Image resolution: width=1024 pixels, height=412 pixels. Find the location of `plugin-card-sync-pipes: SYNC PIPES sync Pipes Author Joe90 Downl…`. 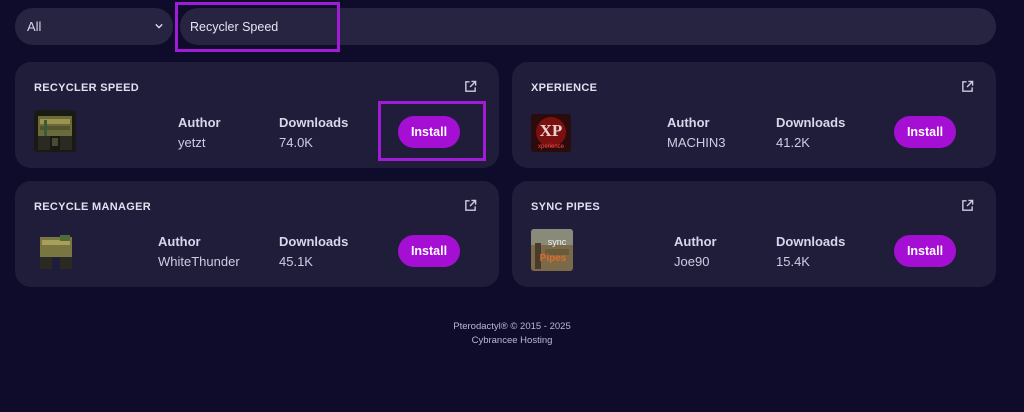

plugin-card-sync-pipes: SYNC PIPES sync Pipes Author Joe90 Downl… is located at coordinates (754, 234).